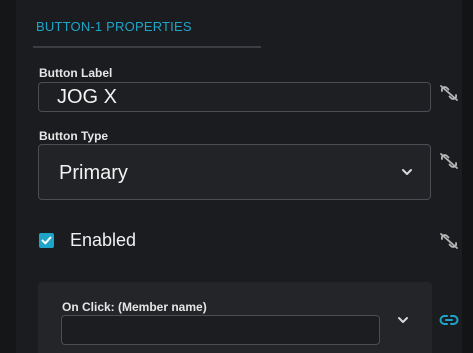 The height and width of the screenshot is (353, 473). Describe the element at coordinates (8, 176) in the screenshot. I see `left-panel-edge` at that location.